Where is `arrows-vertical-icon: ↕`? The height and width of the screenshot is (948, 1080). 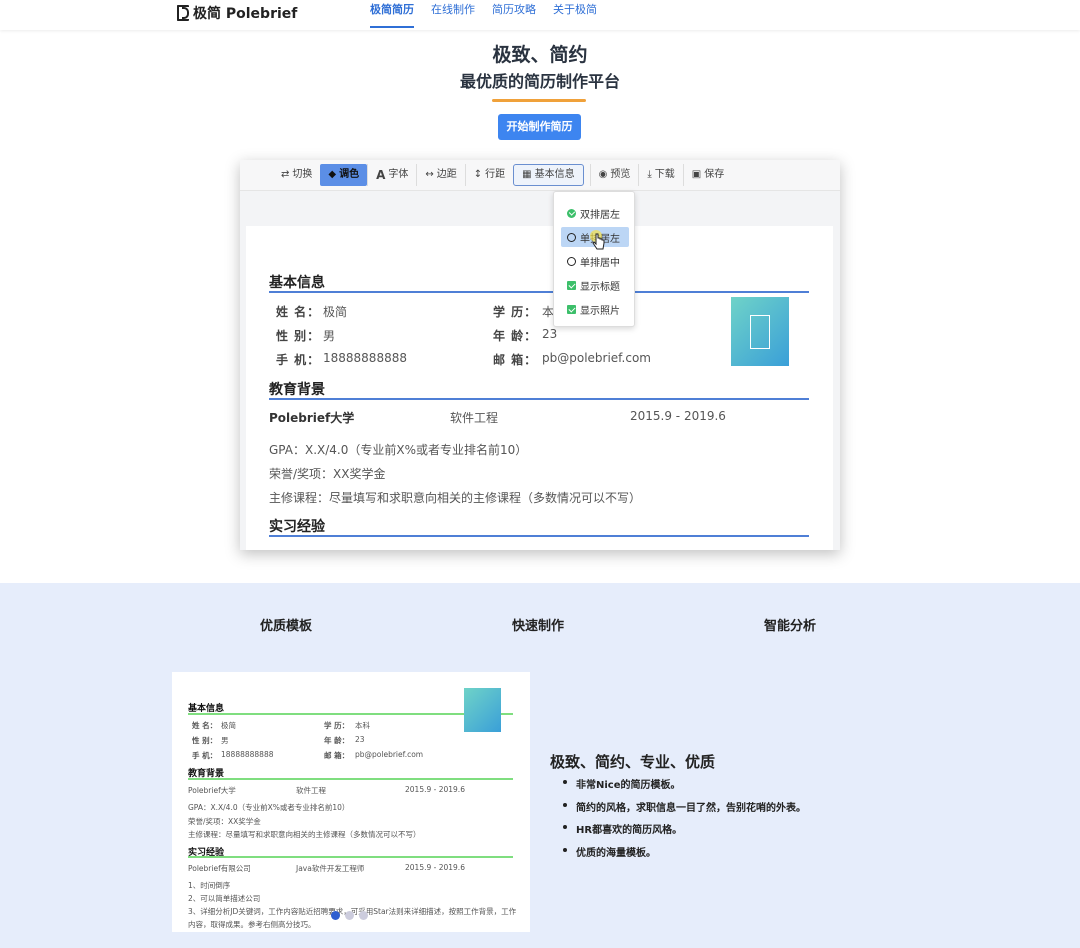 arrows-vertical-icon: ↕ is located at coordinates (478, 174).